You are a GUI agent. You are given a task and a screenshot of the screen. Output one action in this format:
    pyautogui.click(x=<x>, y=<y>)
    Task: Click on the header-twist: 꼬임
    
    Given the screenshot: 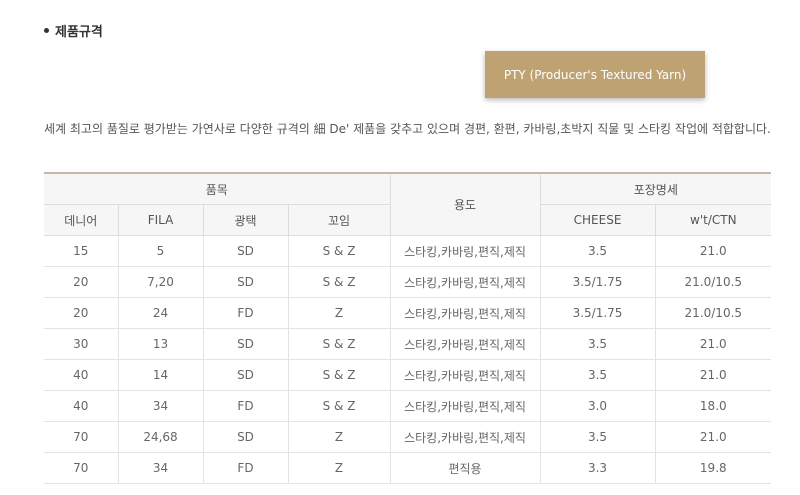 What is the action you would take?
    pyautogui.click(x=339, y=220)
    